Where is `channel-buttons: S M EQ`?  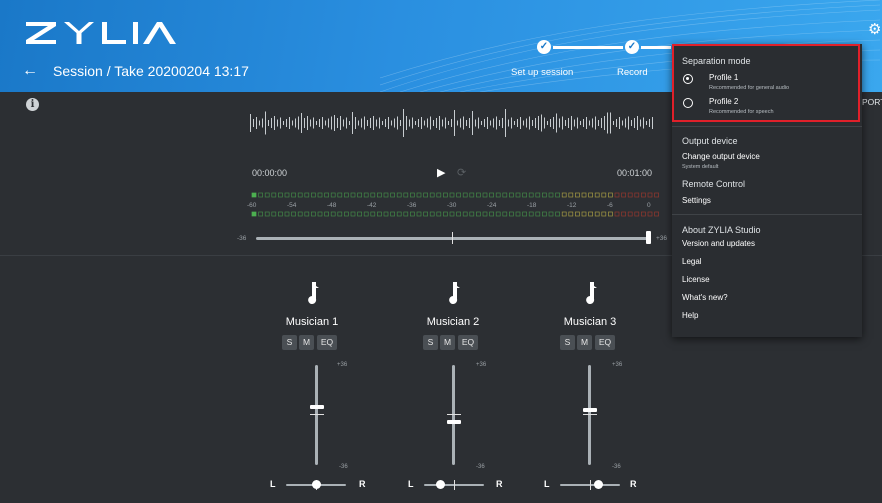 channel-buttons: S M EQ is located at coordinates (596, 343).